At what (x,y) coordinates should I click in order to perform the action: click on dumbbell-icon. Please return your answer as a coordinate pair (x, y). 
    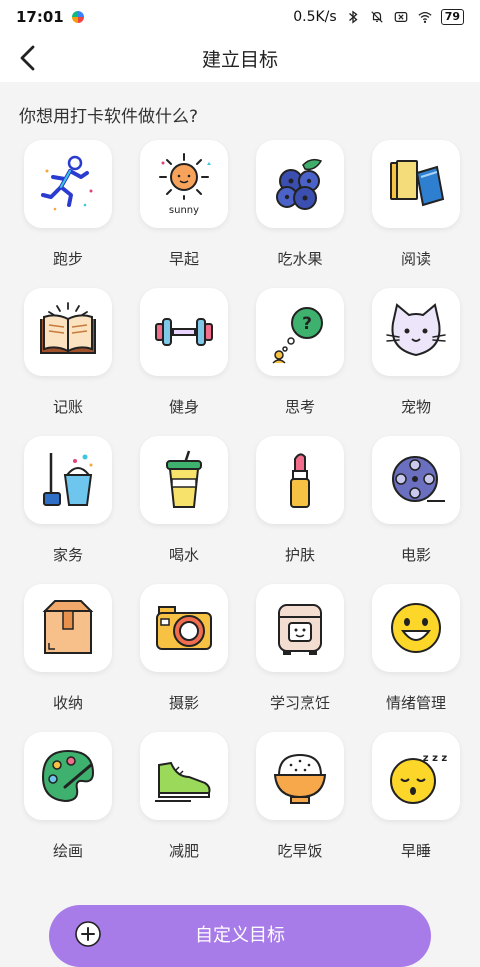
    Looking at the image, I should click on (184, 332).